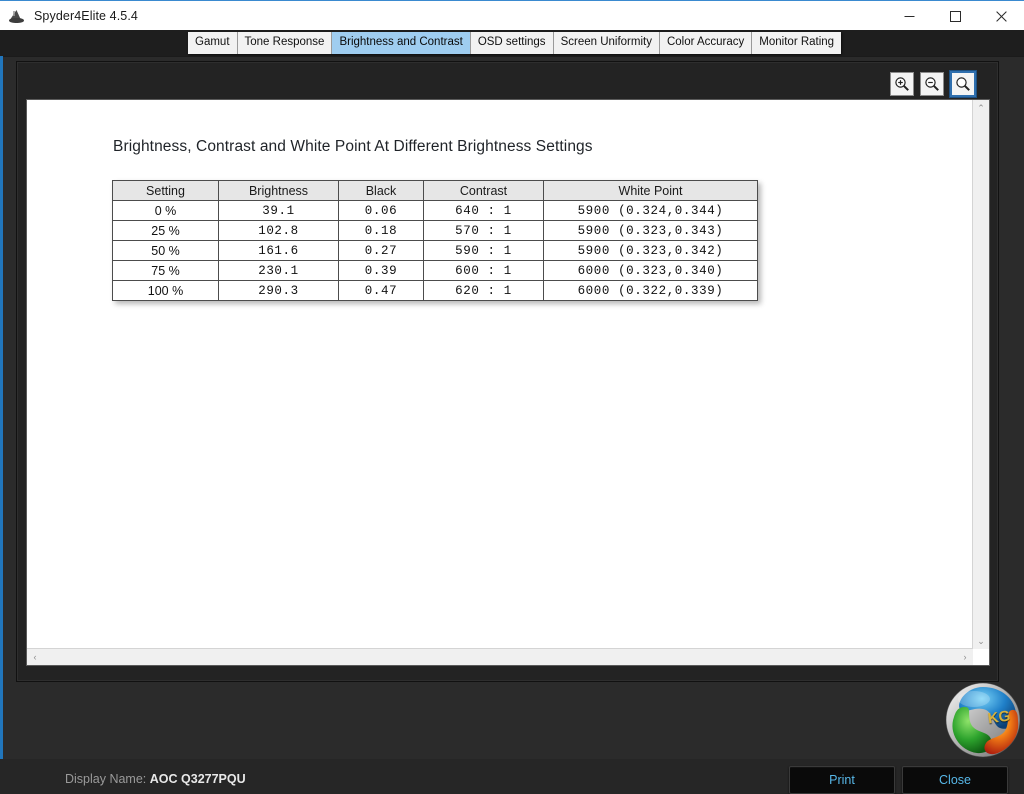  I want to click on column-header-contrast: Contrast, so click(483, 190).